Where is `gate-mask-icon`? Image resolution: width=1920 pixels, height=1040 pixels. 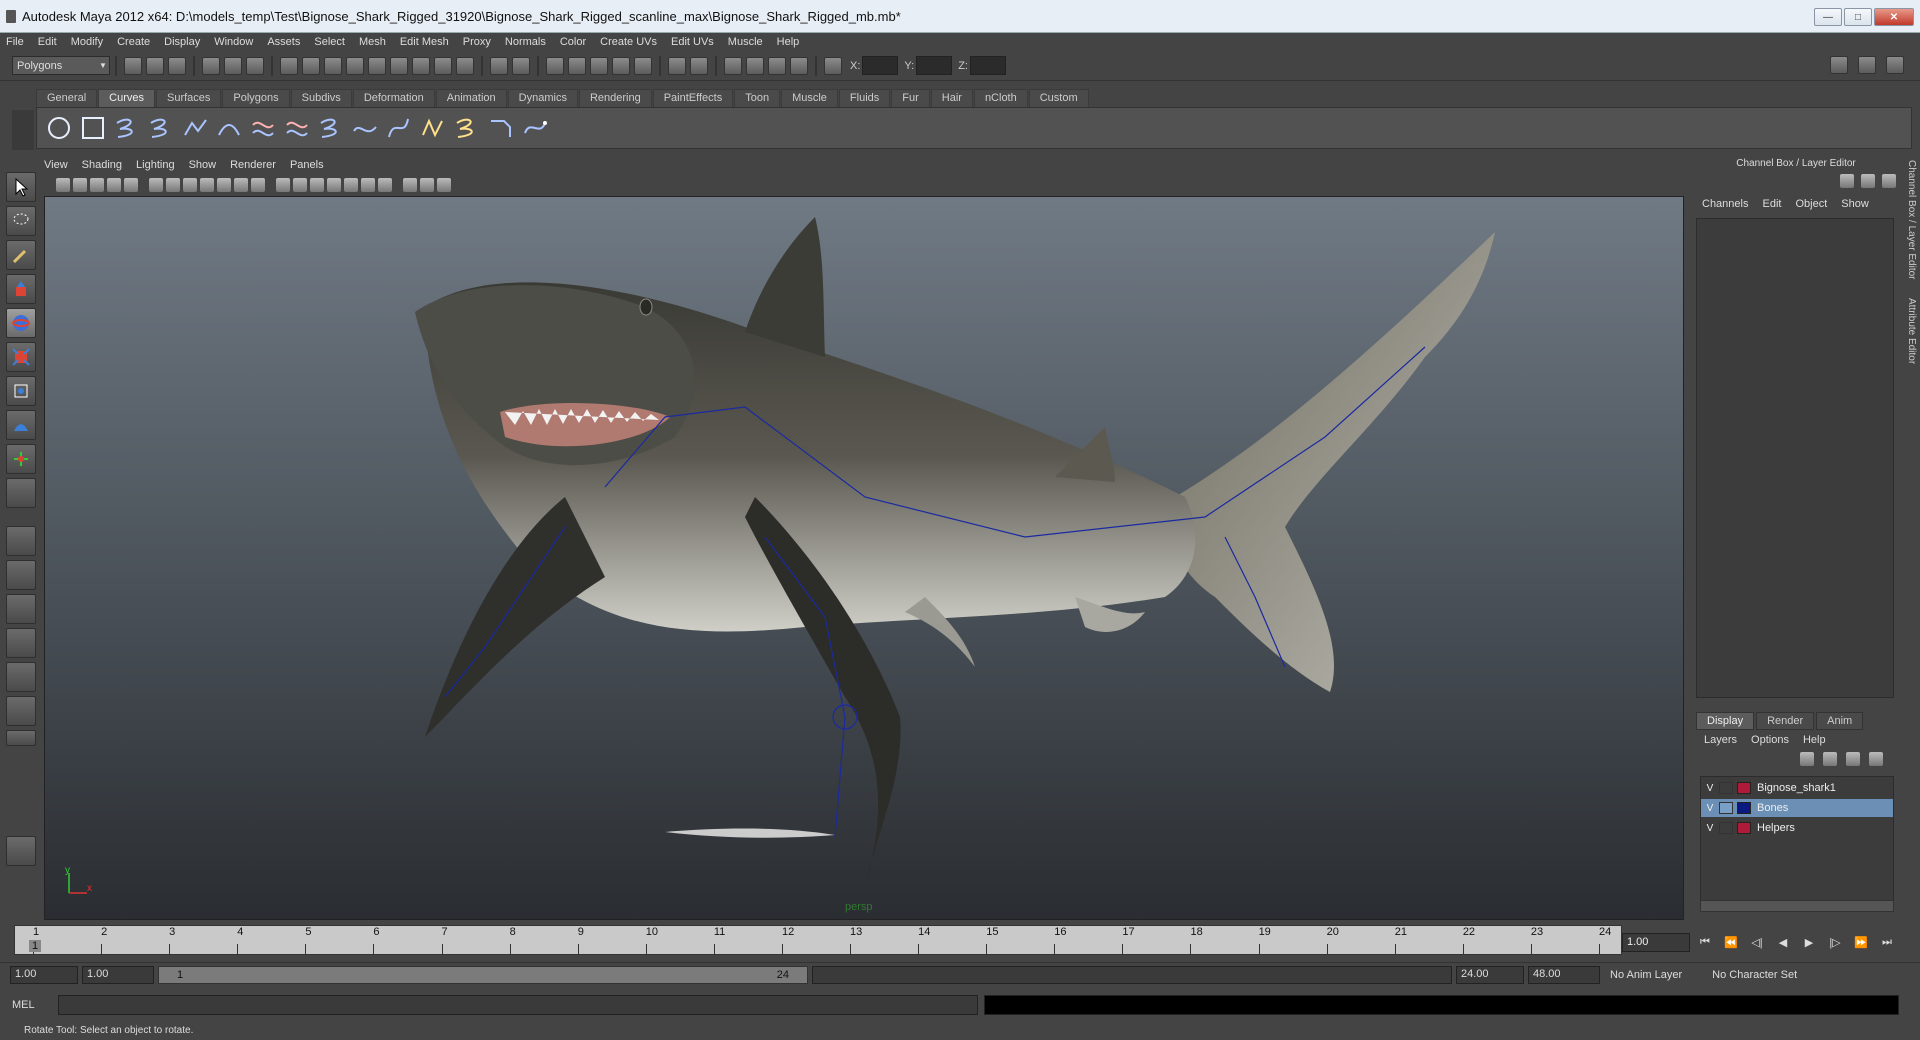 gate-mask-icon is located at coordinates (427, 185).